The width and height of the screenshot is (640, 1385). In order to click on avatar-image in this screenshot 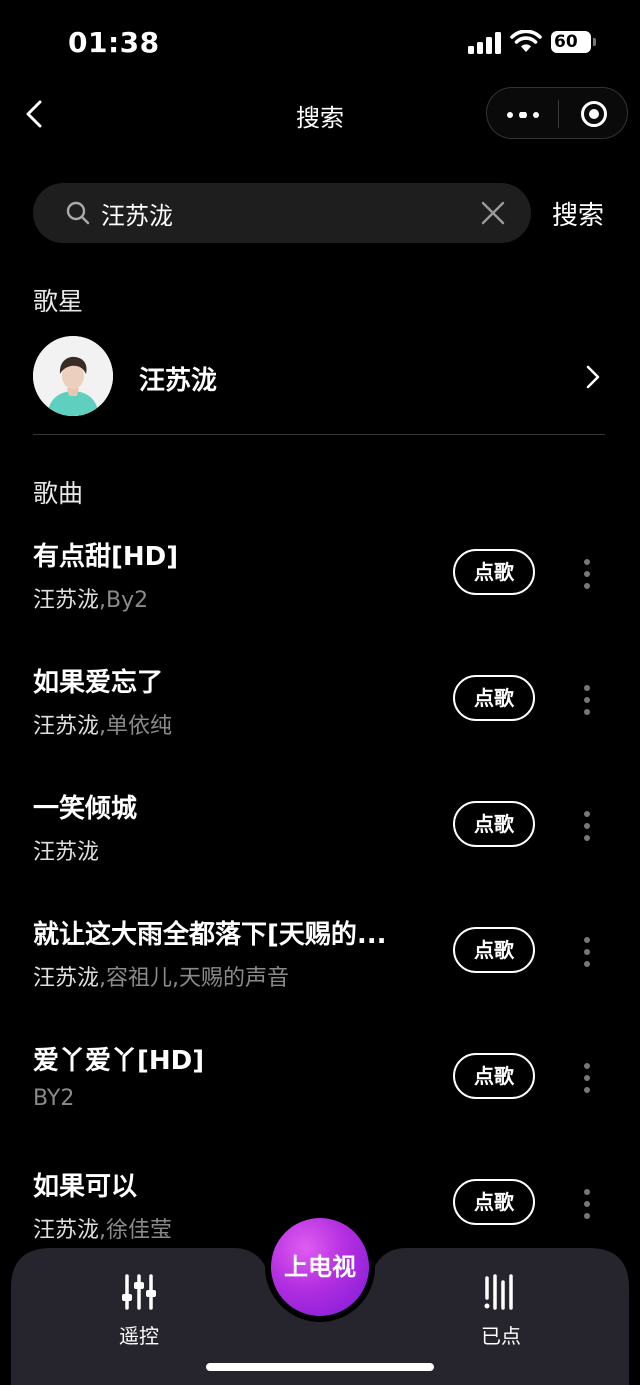, I will do `click(73, 376)`.